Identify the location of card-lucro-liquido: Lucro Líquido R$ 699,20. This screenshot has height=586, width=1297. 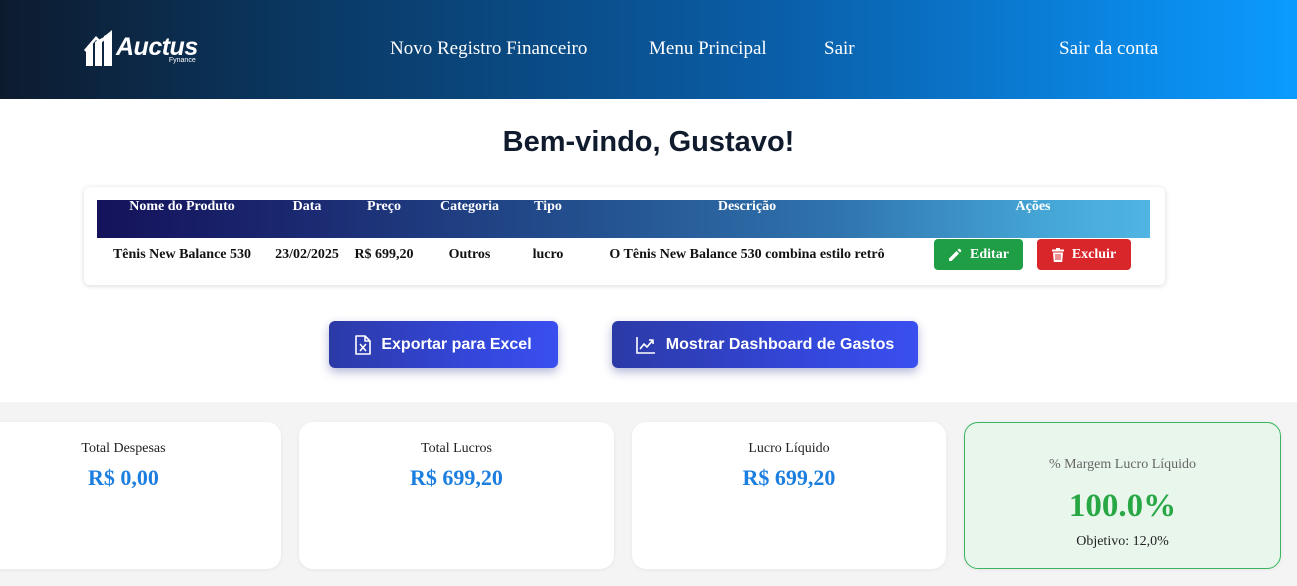
(789, 495).